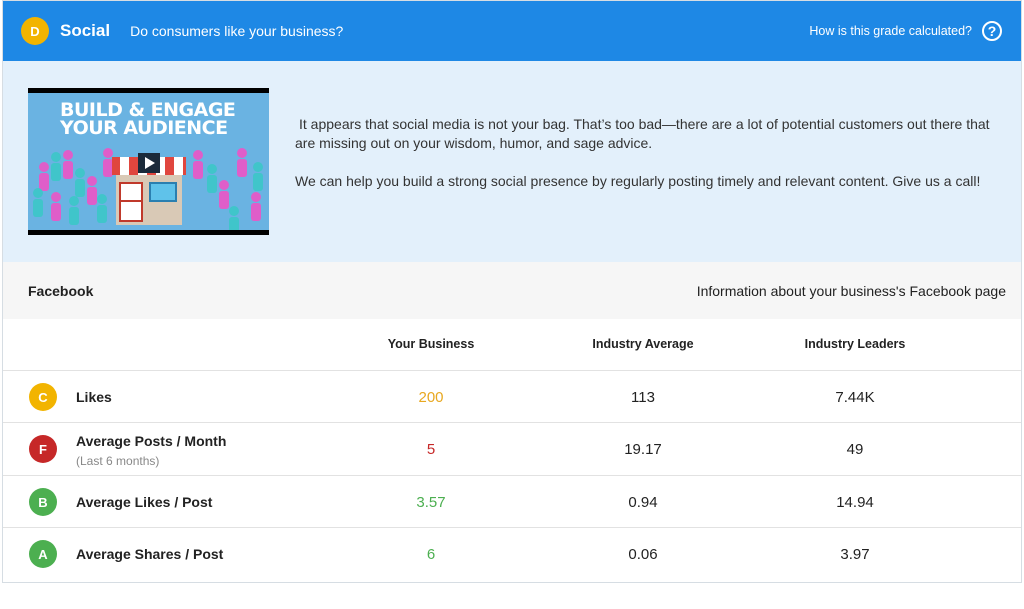 This screenshot has height=609, width=1024. Describe the element at coordinates (43, 397) in the screenshot. I see `metric-grade-badge: C` at that location.